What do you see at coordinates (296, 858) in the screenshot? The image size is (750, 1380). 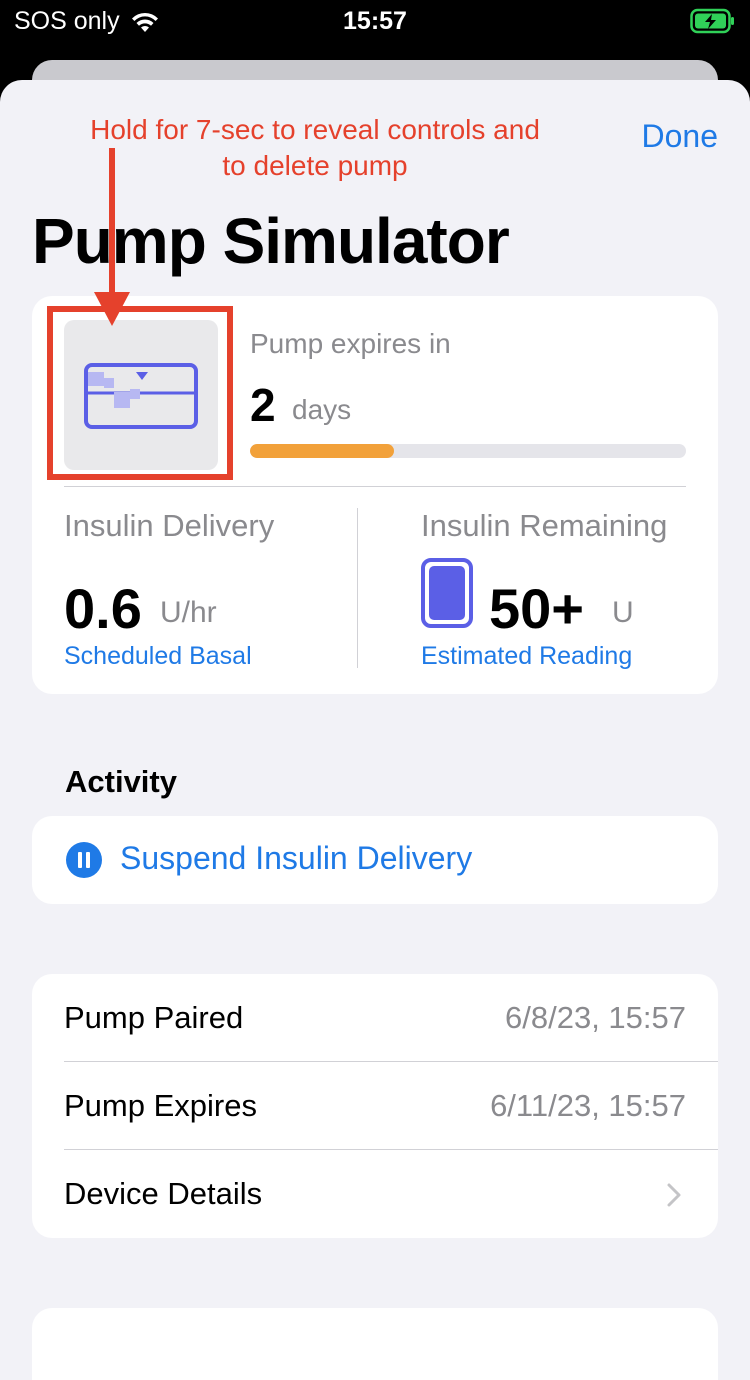 I see `suspend-insulin-label: Suspend Insulin Delivery` at bounding box center [296, 858].